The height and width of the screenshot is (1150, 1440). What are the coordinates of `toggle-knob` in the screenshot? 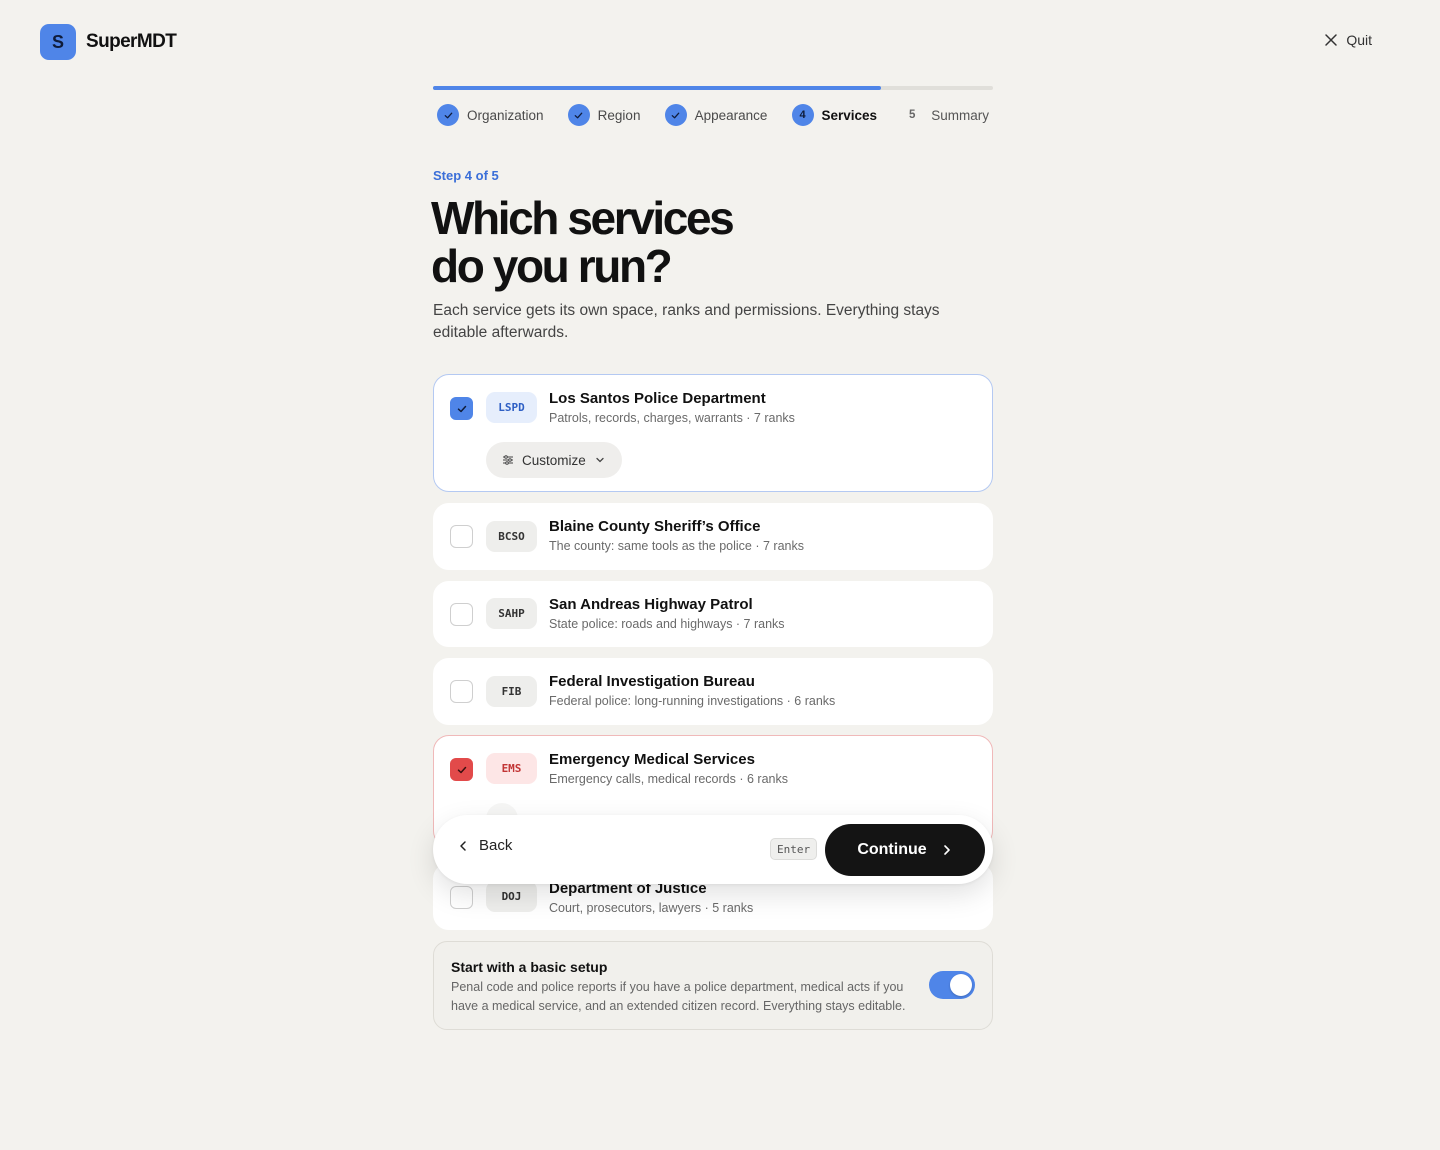 It's located at (961, 985).